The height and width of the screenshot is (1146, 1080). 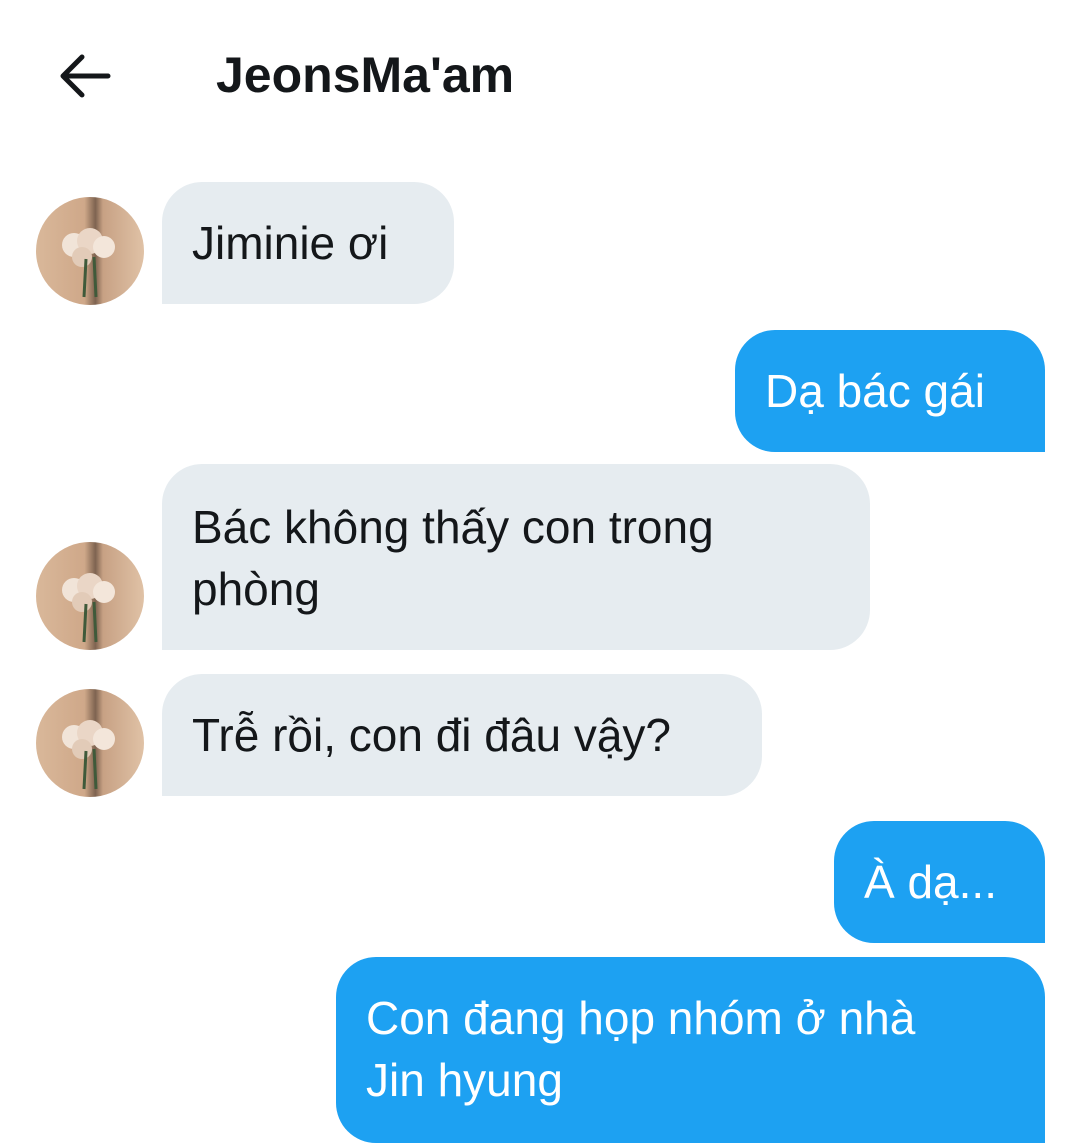 I want to click on message-bubble-outgoing: Con đang họp nhóm ở nhà Jin hyung, so click(x=690, y=1050).